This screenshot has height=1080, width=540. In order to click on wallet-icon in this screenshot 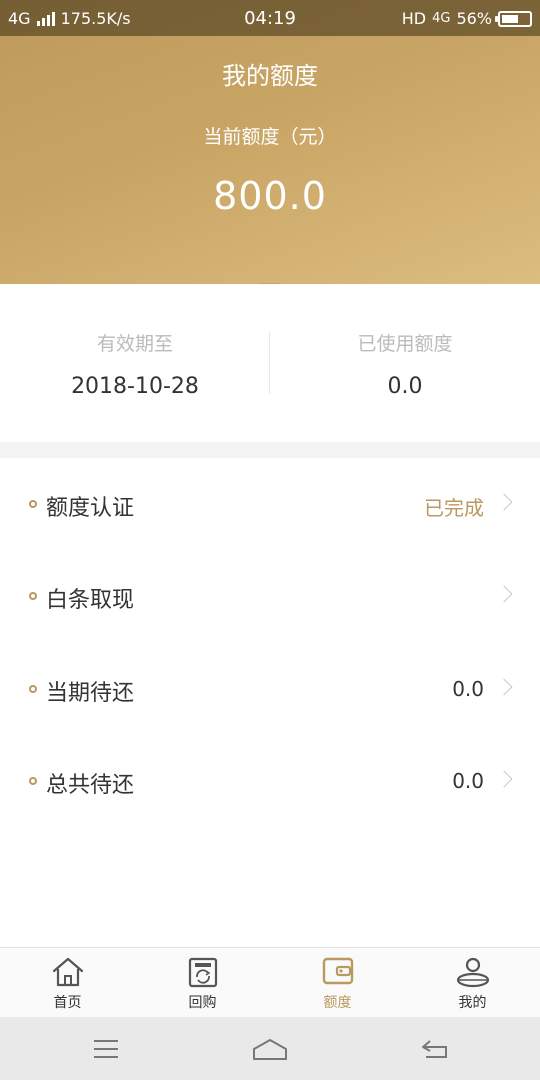, I will do `click(337, 971)`.